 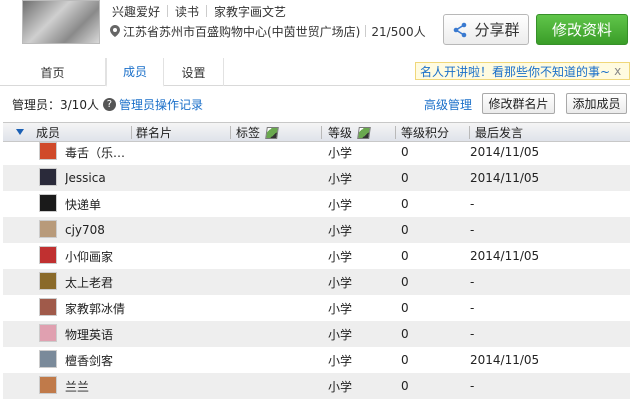 What do you see at coordinates (242, 31) in the screenshot?
I see `group-location: 江苏省苏州市百盛购物中心(中茵世贸广场店)` at bounding box center [242, 31].